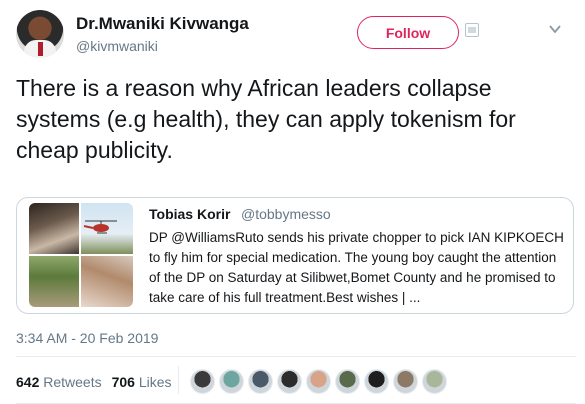  What do you see at coordinates (81, 255) in the screenshot?
I see `quoted-tweet-media` at bounding box center [81, 255].